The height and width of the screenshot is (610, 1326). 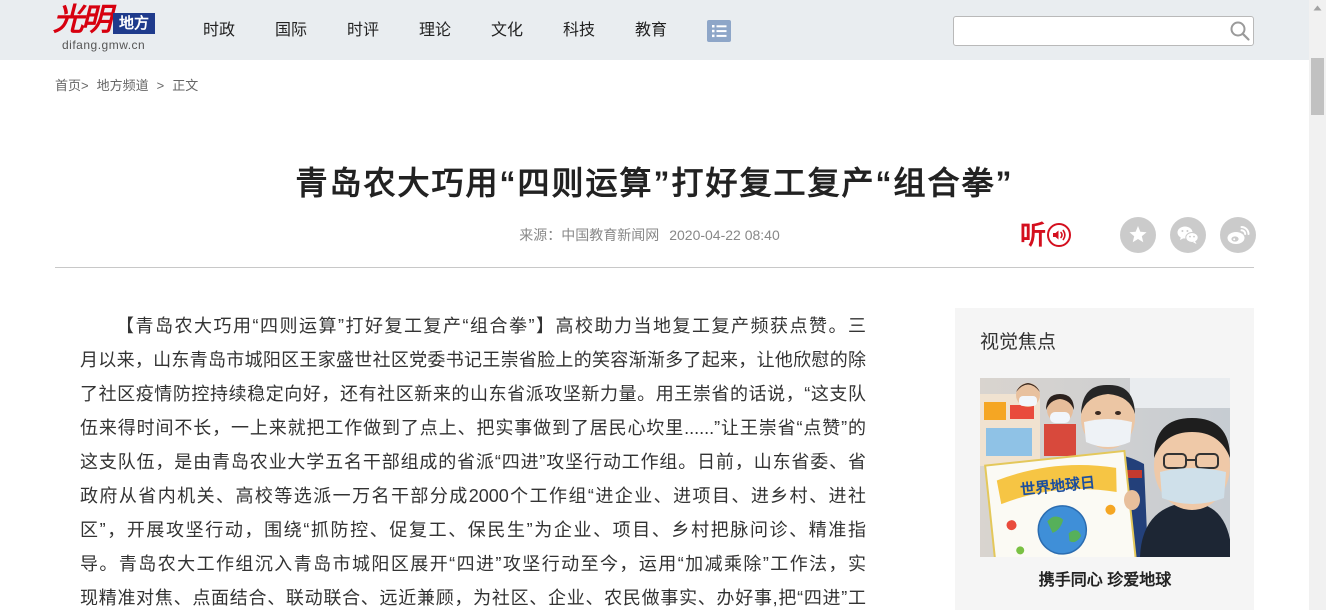 What do you see at coordinates (363, 31) in the screenshot?
I see `nav-item-shiping: 时评` at bounding box center [363, 31].